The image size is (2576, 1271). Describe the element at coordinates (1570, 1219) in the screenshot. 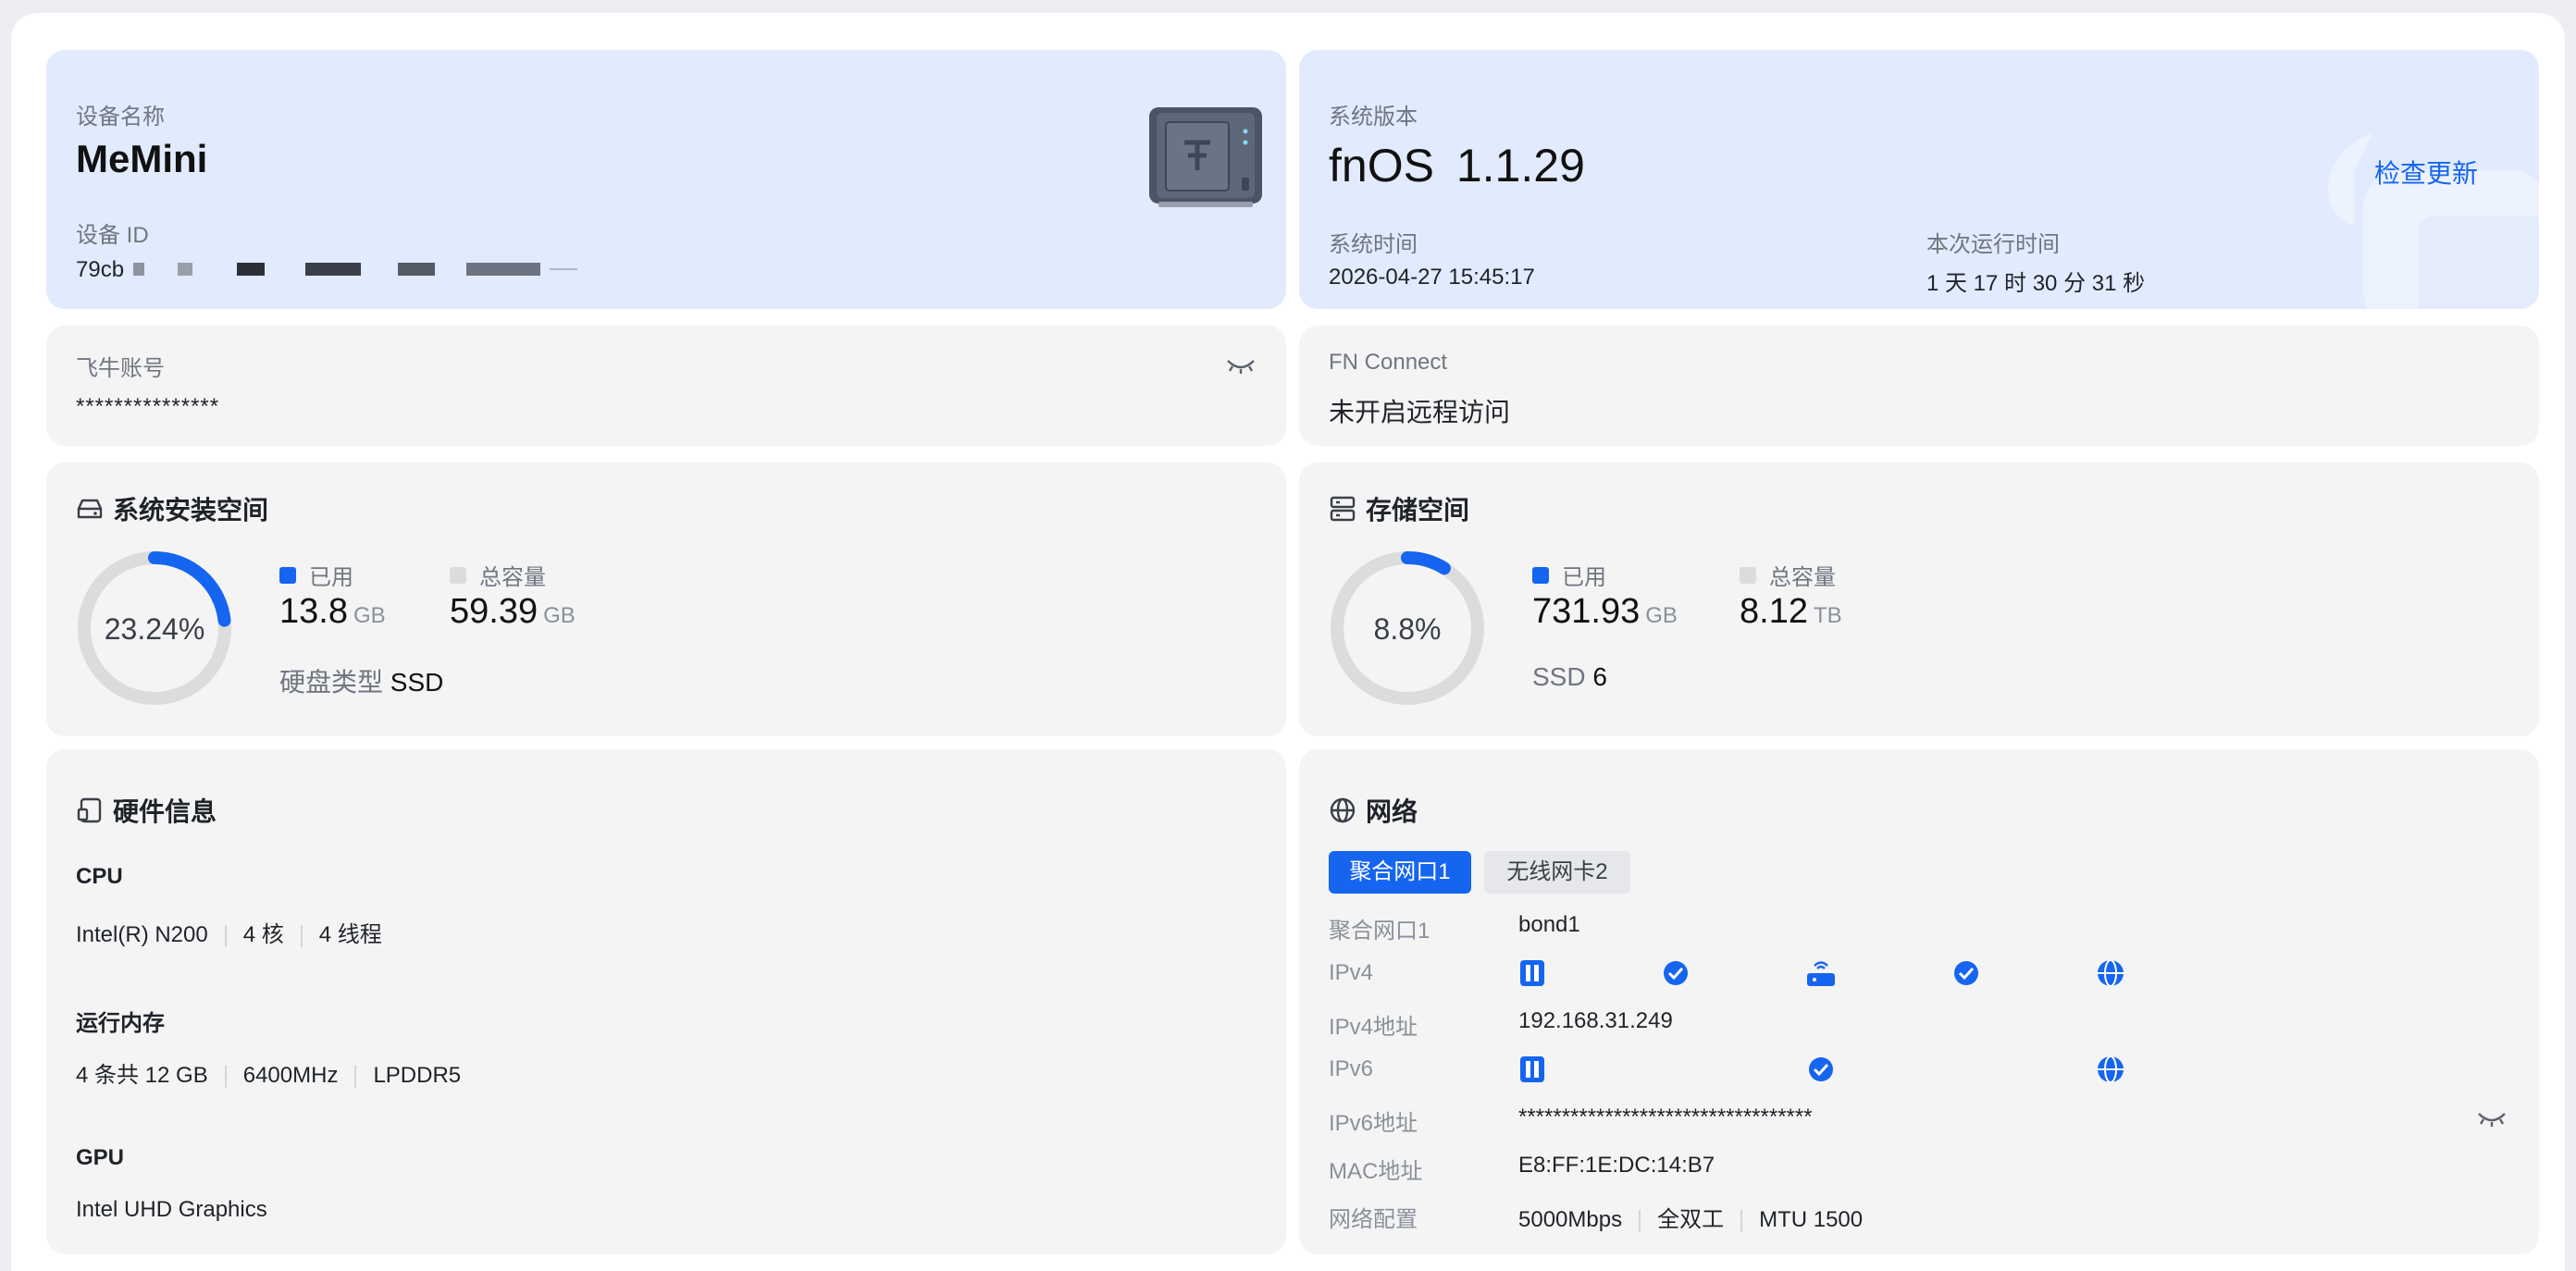

I see `link-speed: 5000Mbps` at that location.